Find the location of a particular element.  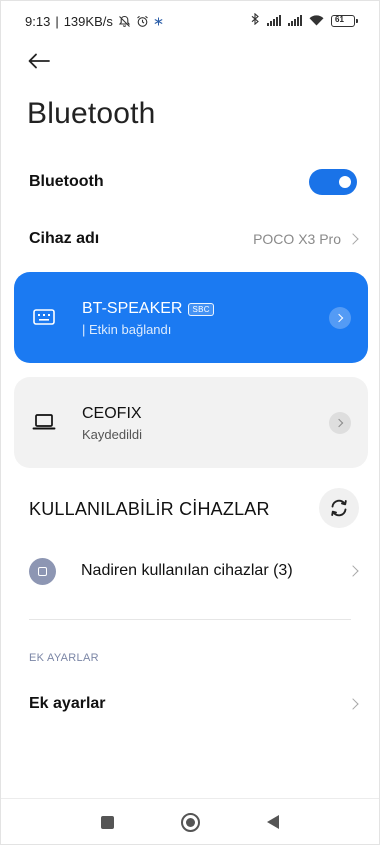

back-triangle-icon is located at coordinates (273, 822).